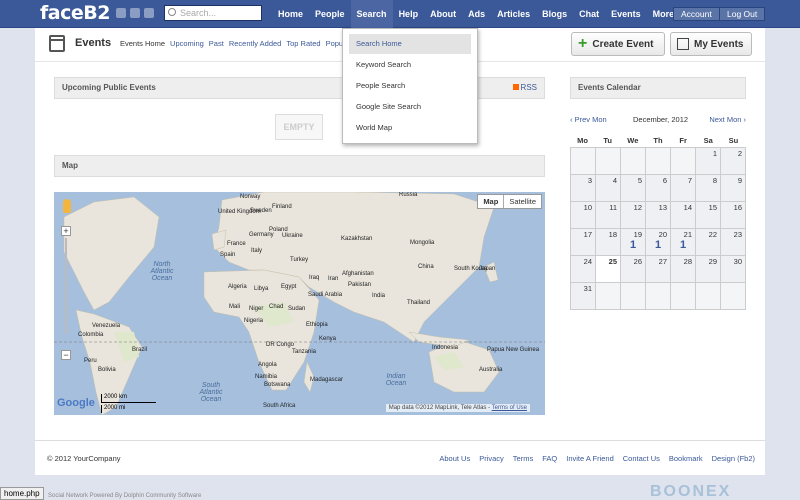 The width and height of the screenshot is (800, 500). I want to click on map-type-control: Map Satellite, so click(509, 201).